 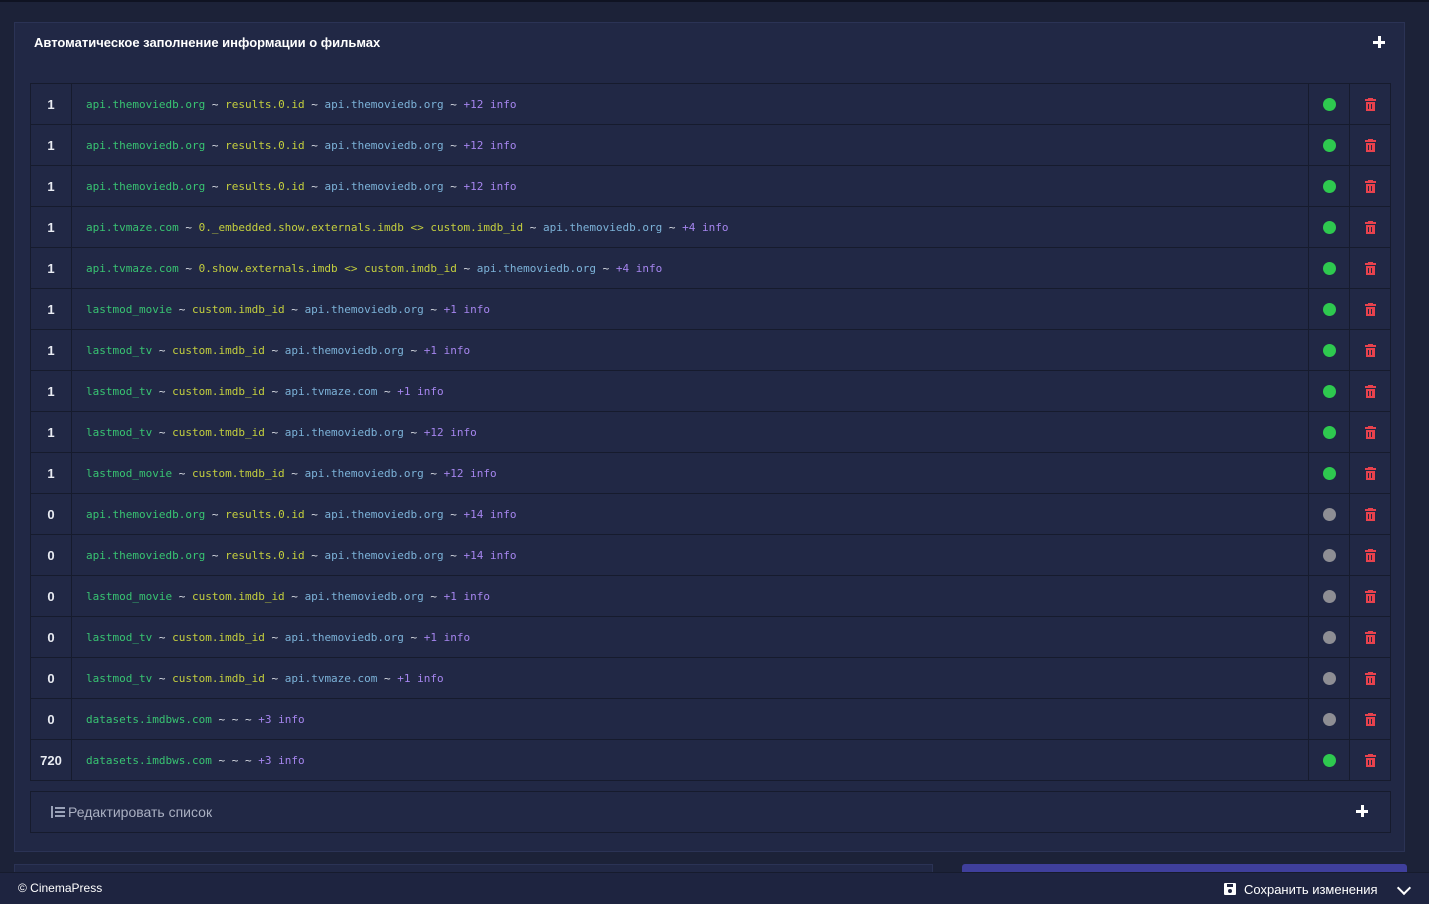 I want to click on rule-segment: results.0.id, so click(x=265, y=186).